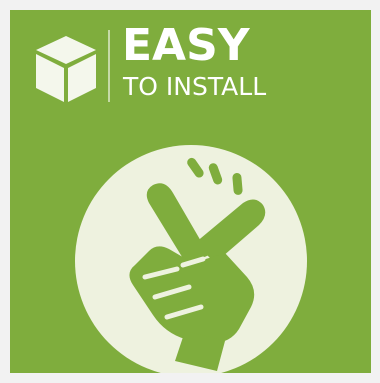 This screenshot has width=380, height=383. Describe the element at coordinates (195, 86) in the screenshot. I see `badge-subtitle: TO INSTALL` at that location.